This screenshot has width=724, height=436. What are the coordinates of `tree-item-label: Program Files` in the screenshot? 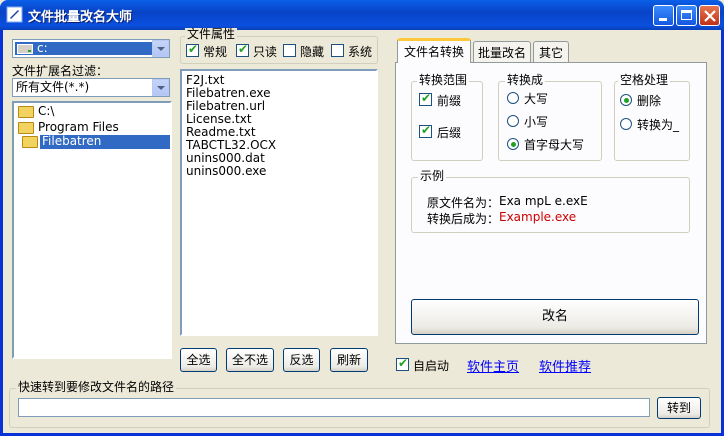 It's located at (78, 127).